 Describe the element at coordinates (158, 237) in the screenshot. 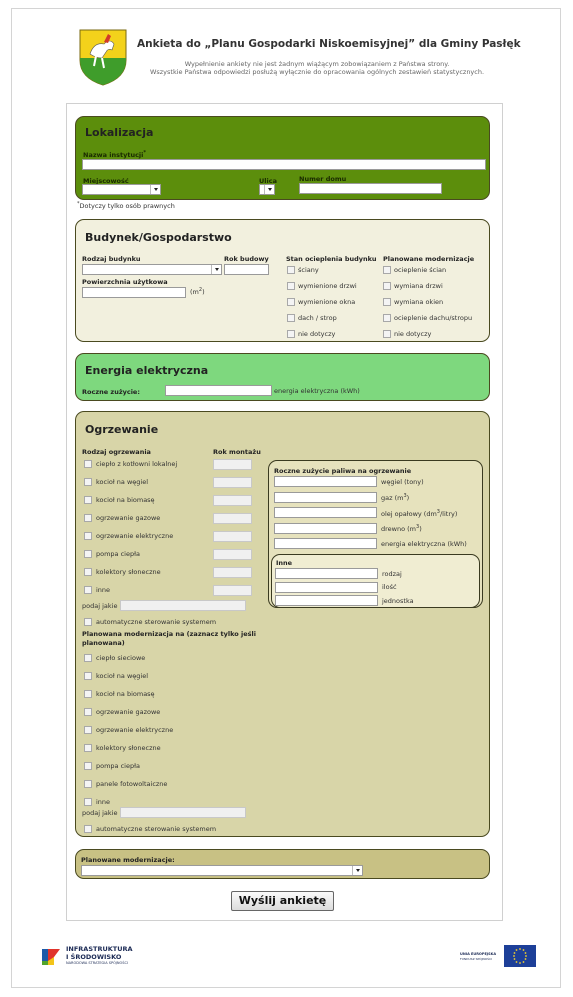

I see `section-title: Budynek/Gospodarstwo` at that location.